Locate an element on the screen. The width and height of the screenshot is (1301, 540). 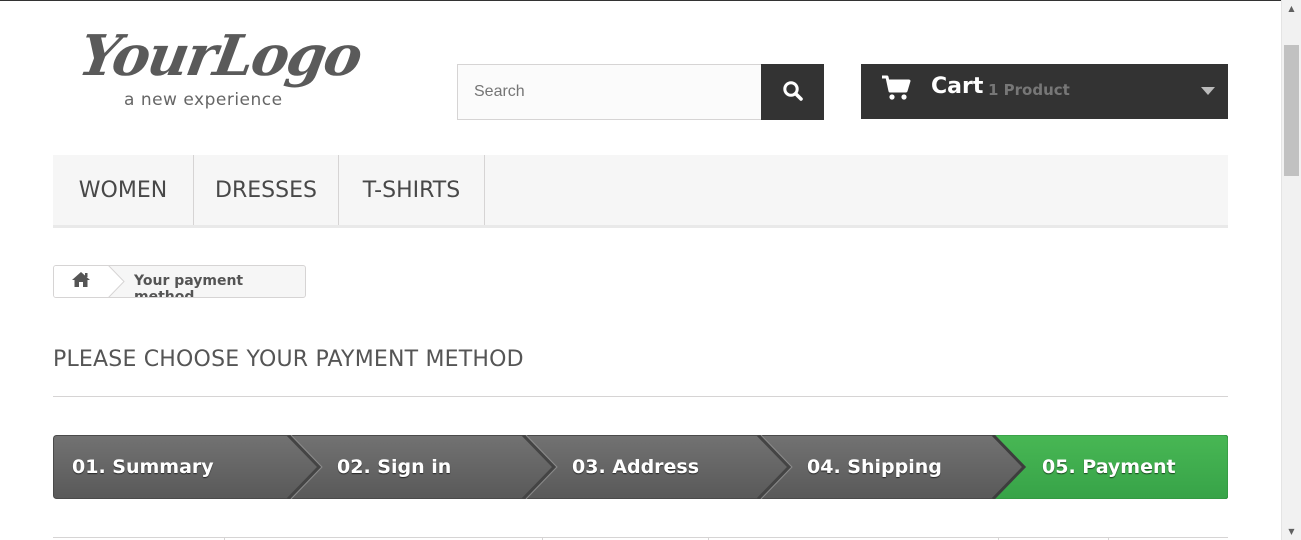
chevron-down-icon is located at coordinates (1208, 91).